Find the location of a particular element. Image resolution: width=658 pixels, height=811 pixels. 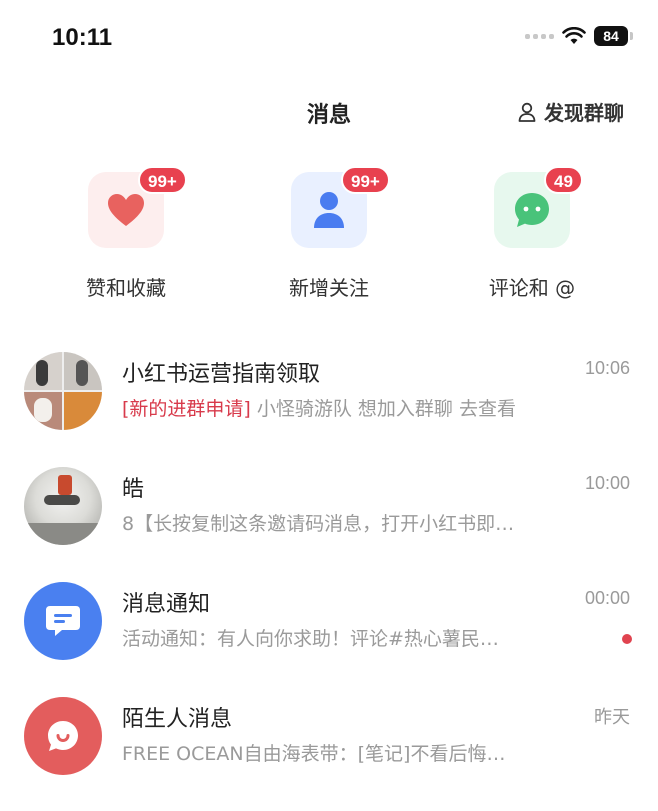

new-followers-entry: 99+ 新增关注 is located at coordinates (329, 233).